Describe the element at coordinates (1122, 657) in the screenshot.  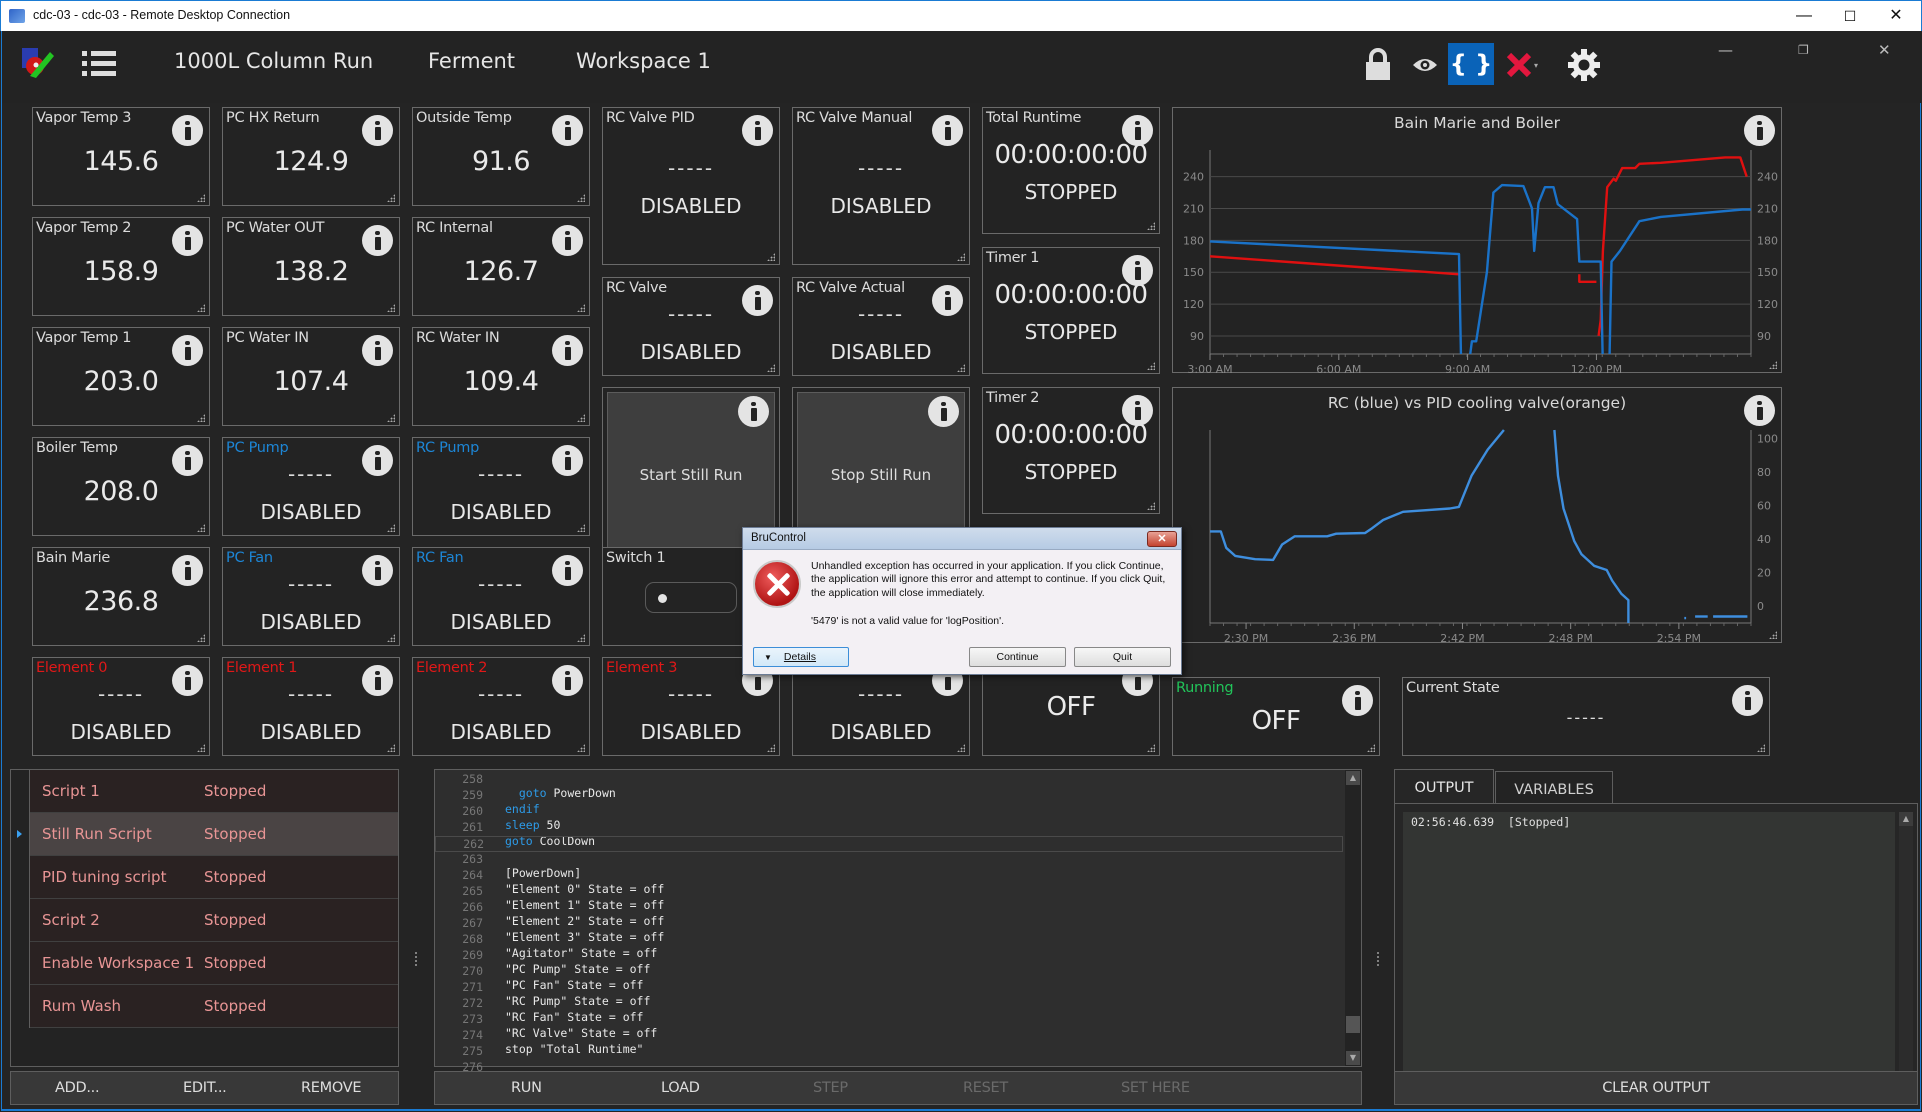
I see `quit-button: Quit` at that location.